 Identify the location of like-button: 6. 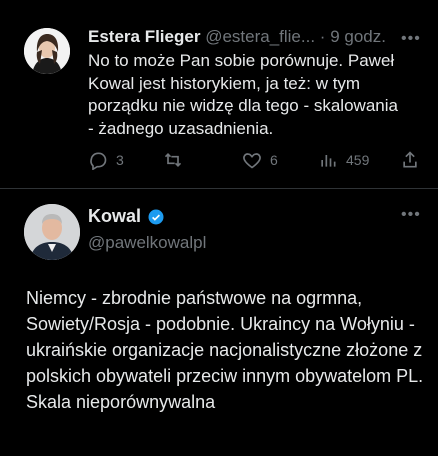
(260, 160).